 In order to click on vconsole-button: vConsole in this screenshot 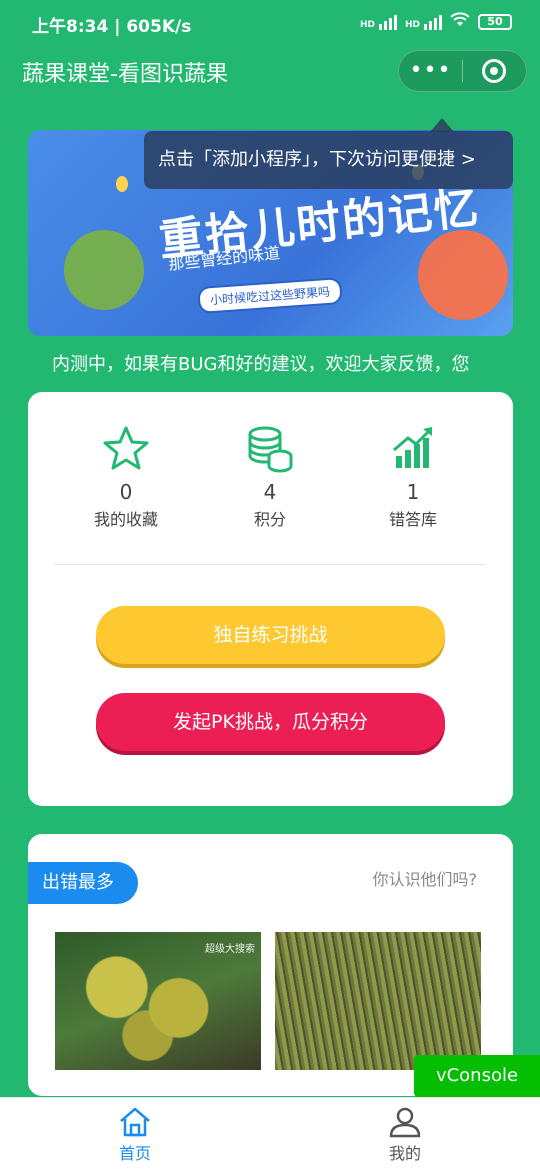, I will do `click(477, 1076)`.